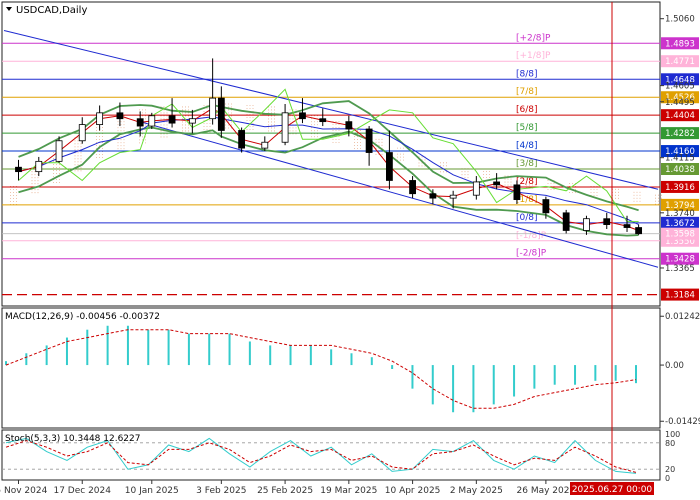  Describe the element at coordinates (670, 469) in the screenshot. I see `stoch-tick-label: 20` at that location.